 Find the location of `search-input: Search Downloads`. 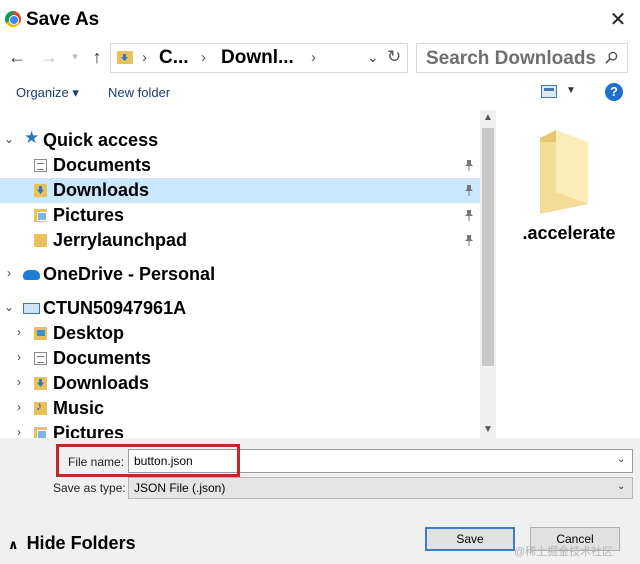

search-input: Search Downloads is located at coordinates (522, 58).